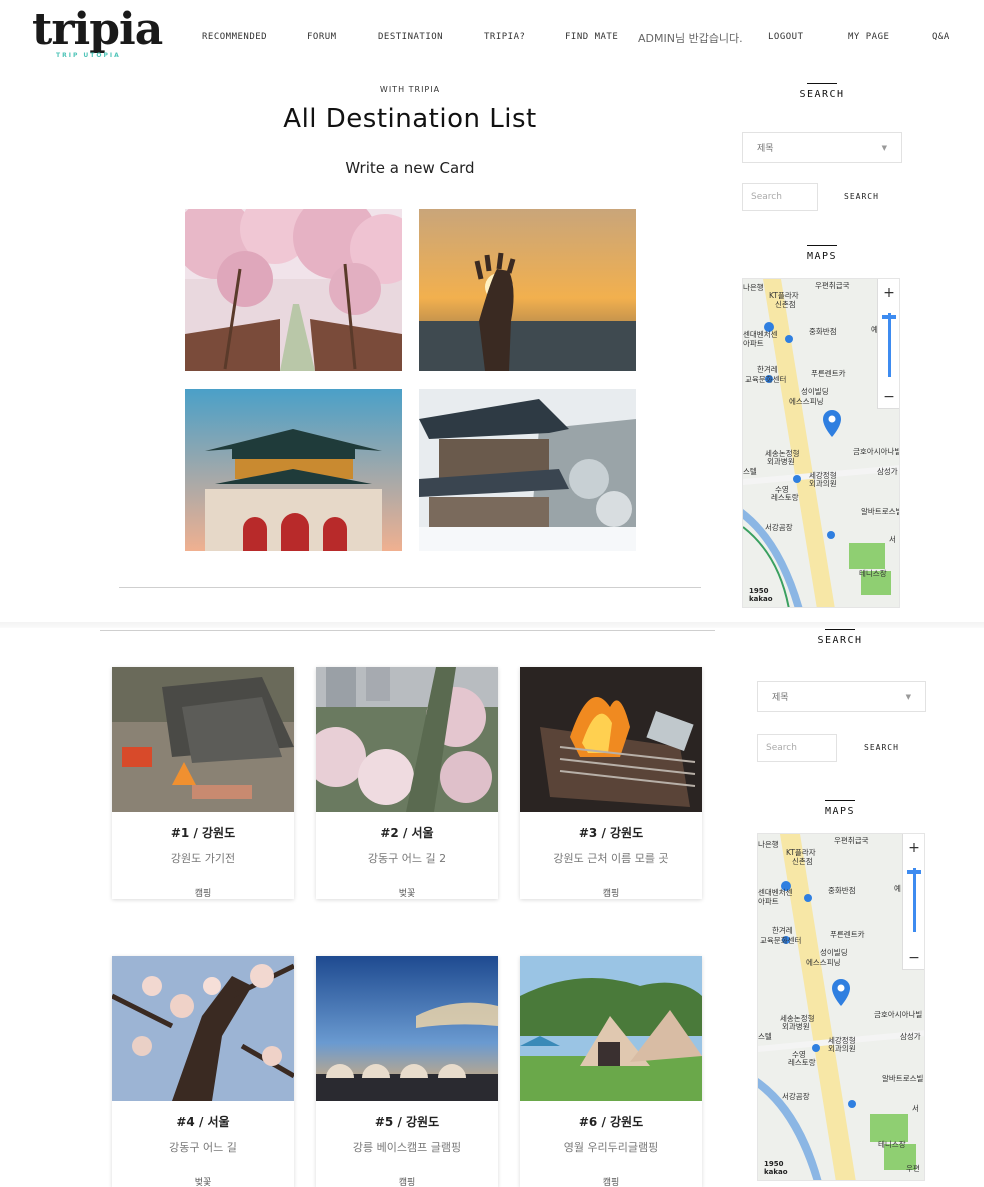 The height and width of the screenshot is (1187, 984). I want to click on card-description: 강동구 어느 길 2, so click(407, 858).